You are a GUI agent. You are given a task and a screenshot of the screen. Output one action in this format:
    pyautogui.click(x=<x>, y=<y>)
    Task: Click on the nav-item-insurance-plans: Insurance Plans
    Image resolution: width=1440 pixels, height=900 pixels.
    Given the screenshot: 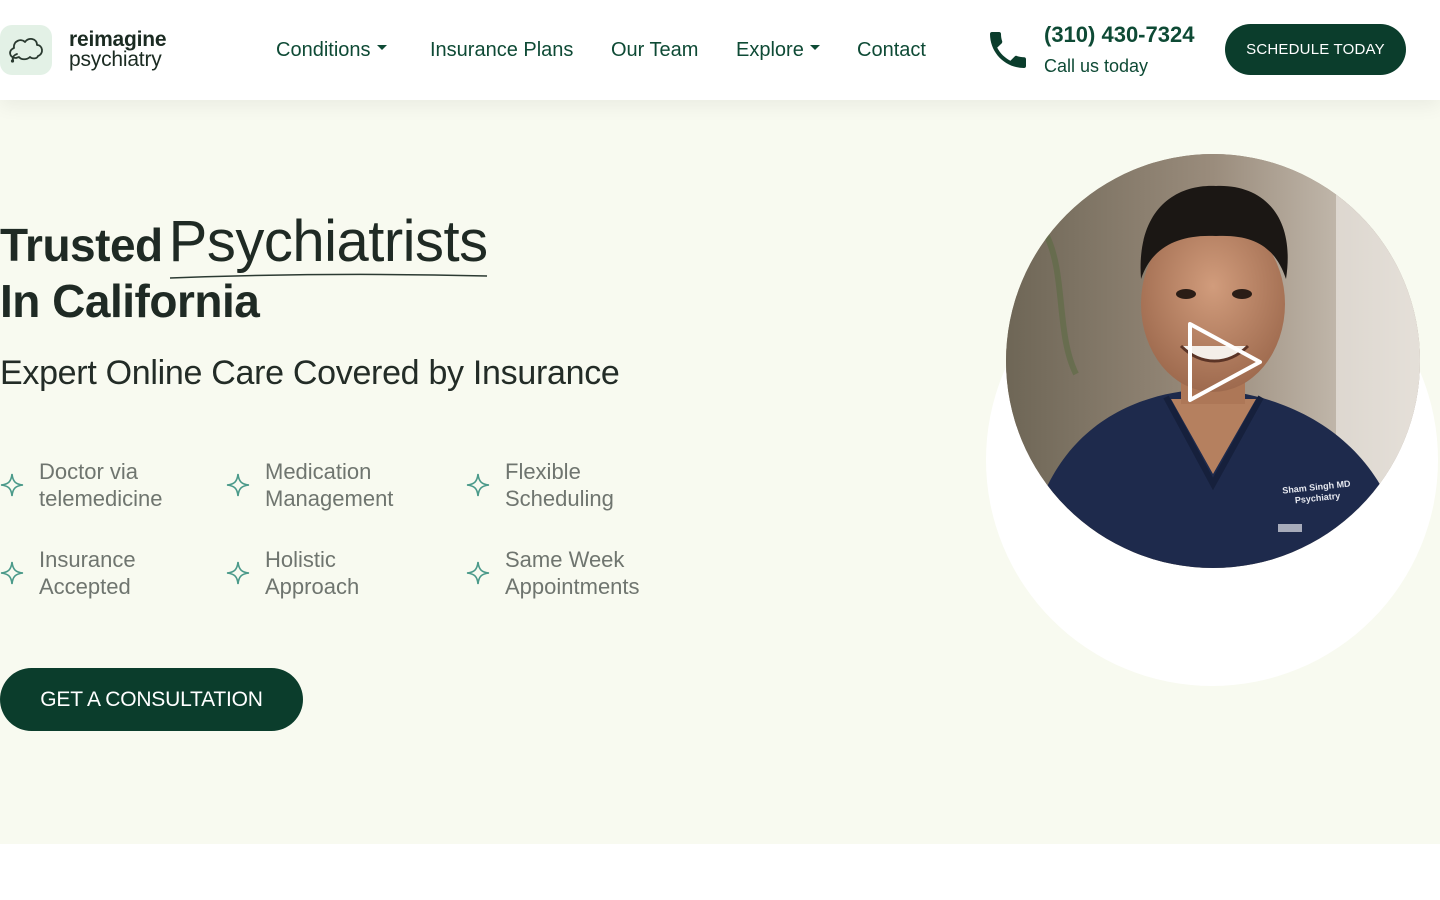 What is the action you would take?
    pyautogui.click(x=501, y=50)
    